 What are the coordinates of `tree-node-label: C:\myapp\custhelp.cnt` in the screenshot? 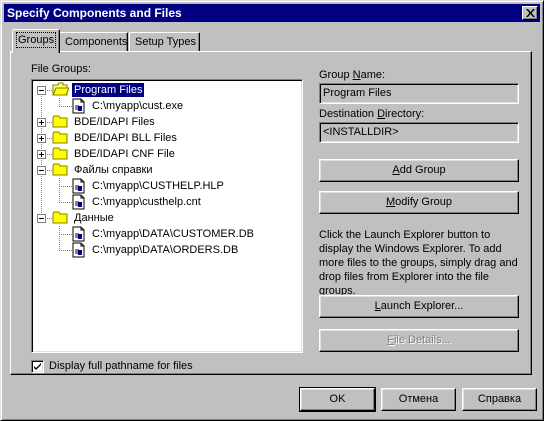 It's located at (146, 202).